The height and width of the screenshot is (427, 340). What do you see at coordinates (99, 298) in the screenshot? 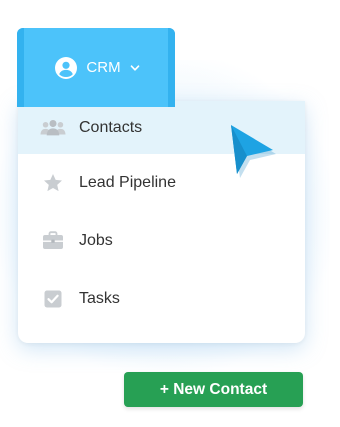
I see `menu-item-label: Tasks` at bounding box center [99, 298].